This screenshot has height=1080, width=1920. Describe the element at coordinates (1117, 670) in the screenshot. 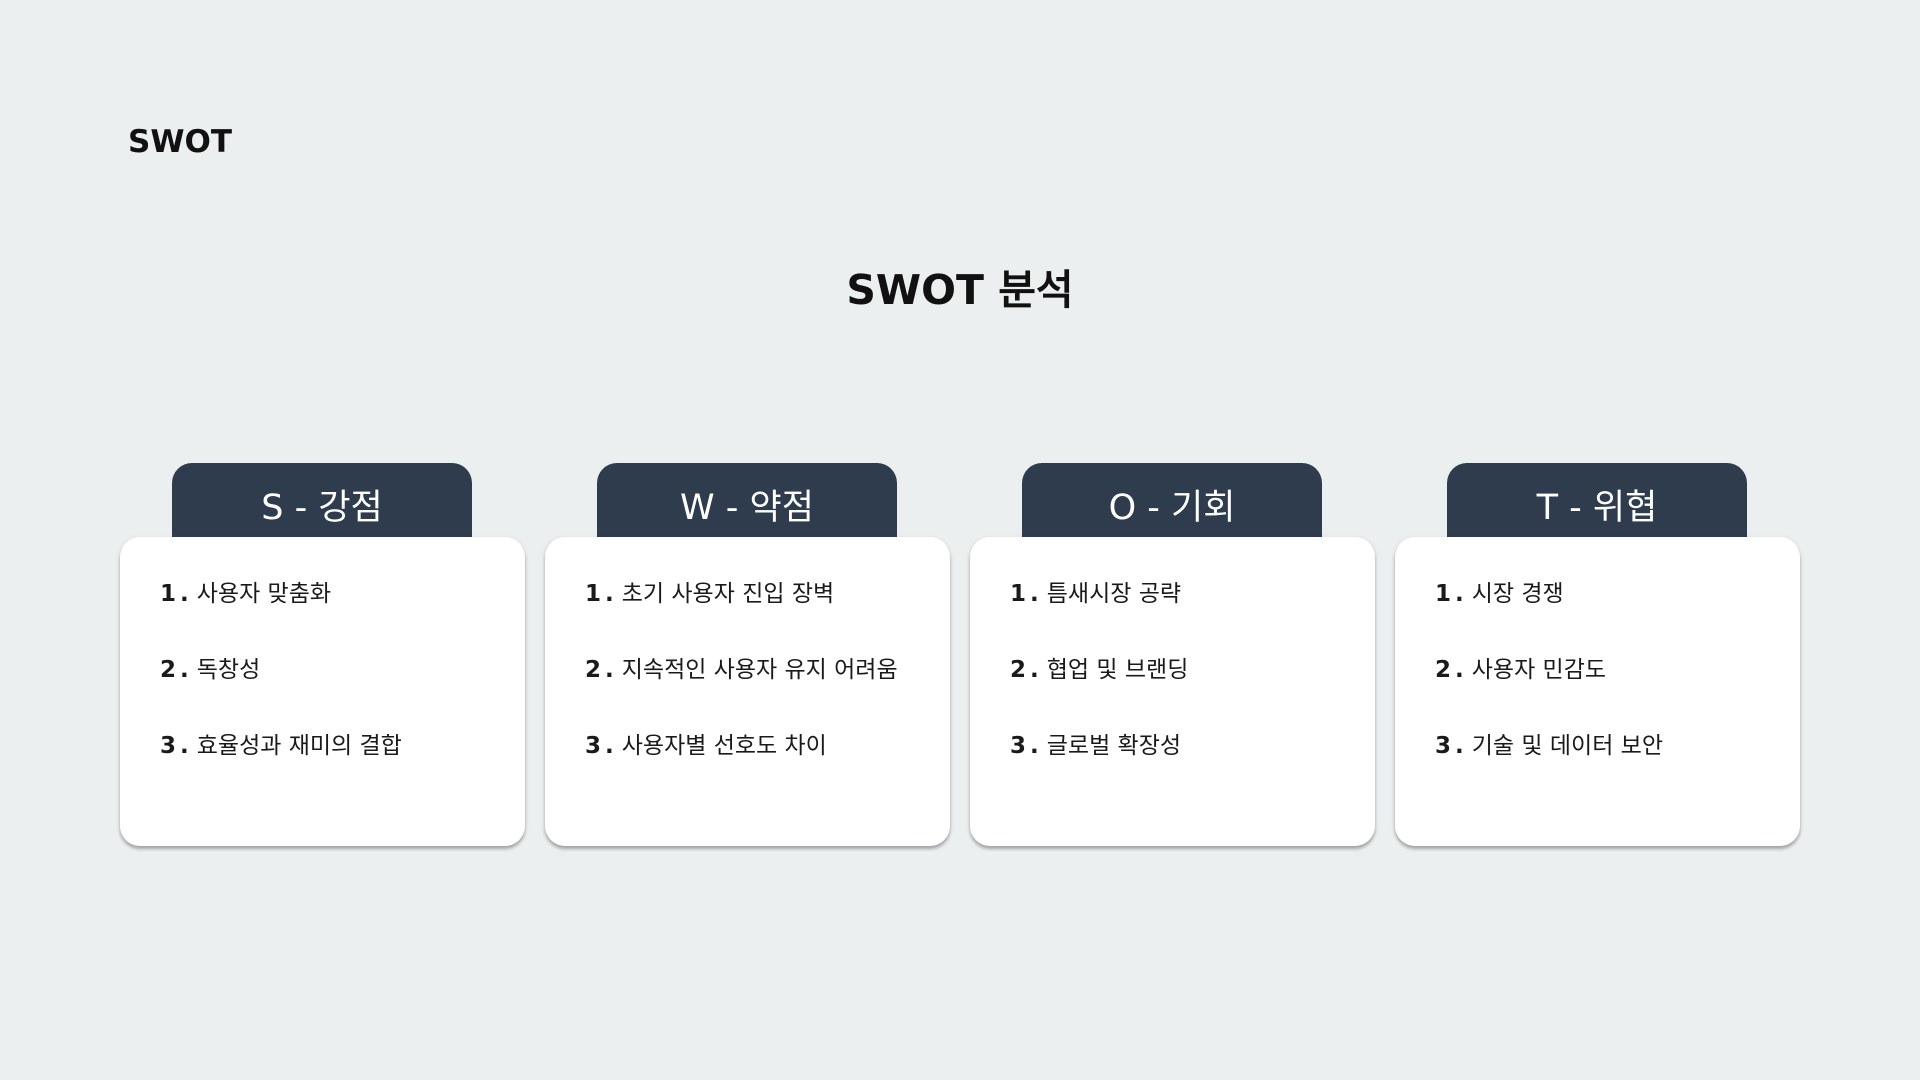

I see `item-text: 협업 및 브랜딩` at that location.